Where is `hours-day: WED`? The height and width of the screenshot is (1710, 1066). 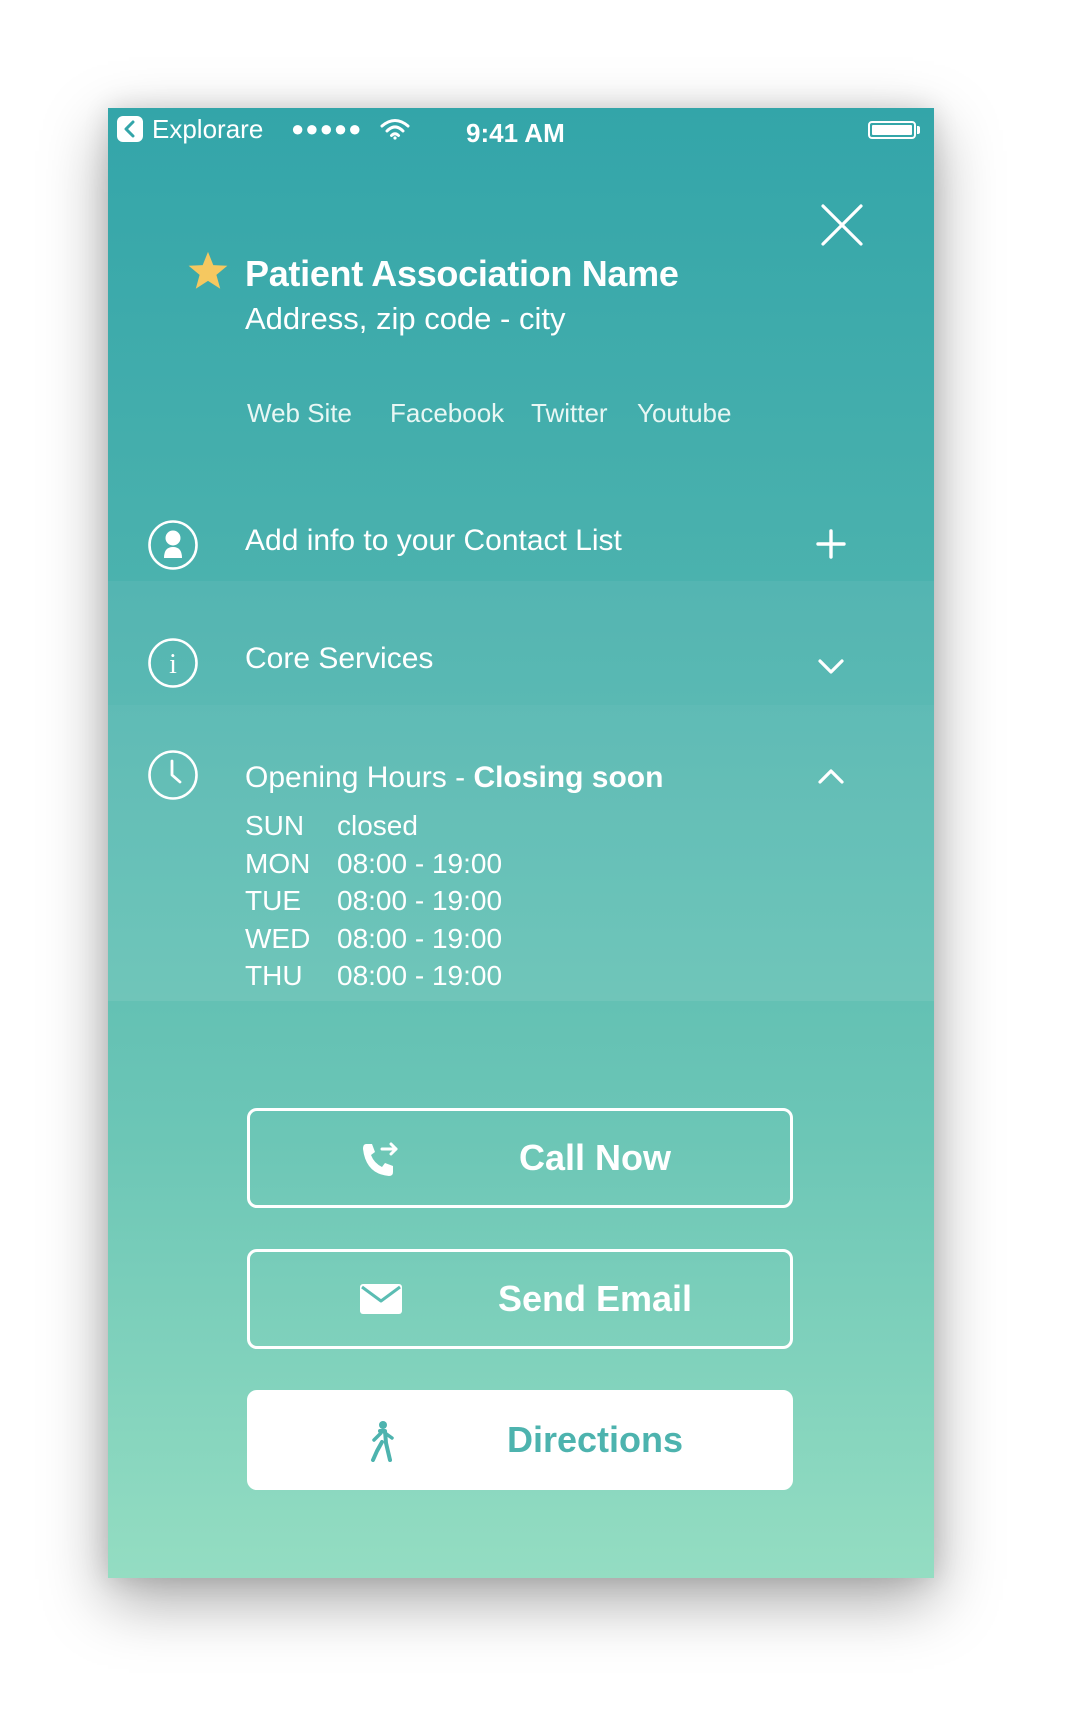 hours-day: WED is located at coordinates (278, 938).